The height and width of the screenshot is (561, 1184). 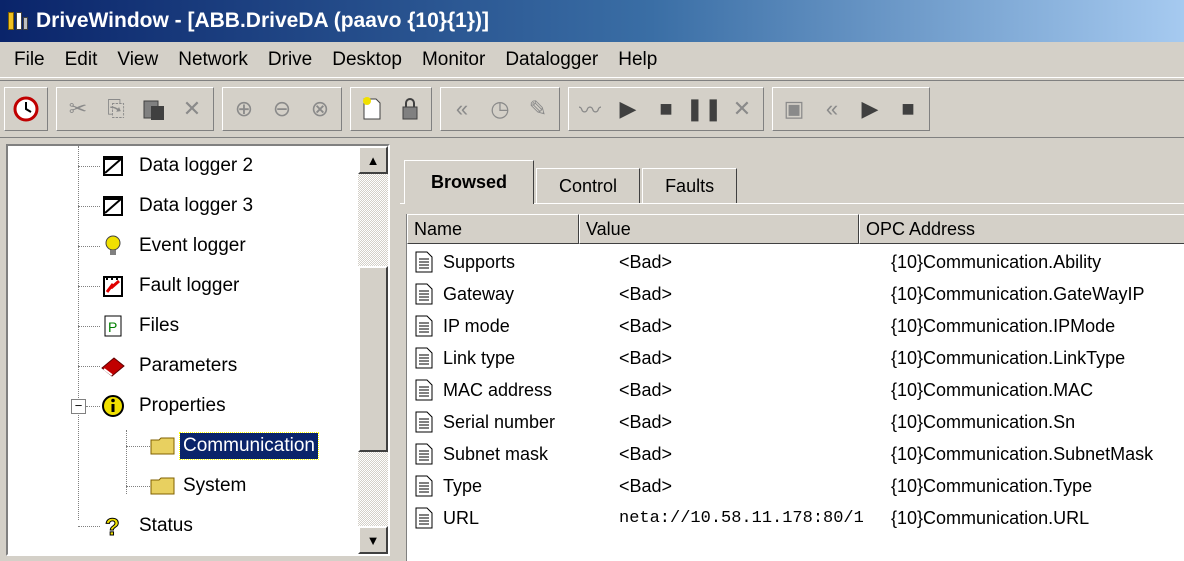 I want to click on pause-icon: ❚❚, so click(x=704, y=109).